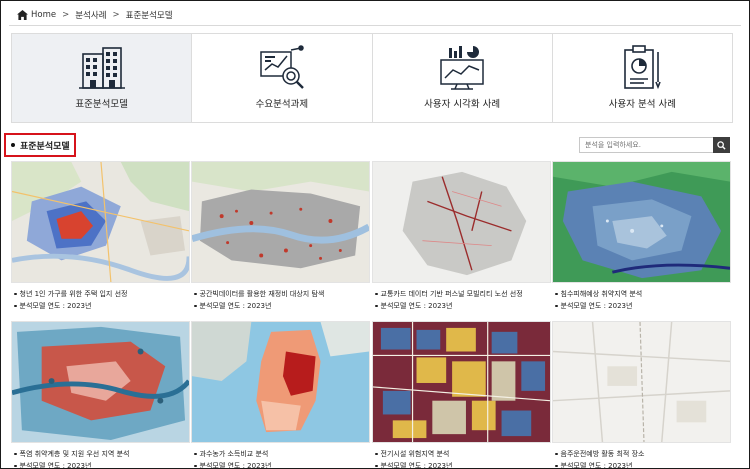 The height and width of the screenshot is (469, 750). I want to click on monitor-chart-icon, so click(462, 68).